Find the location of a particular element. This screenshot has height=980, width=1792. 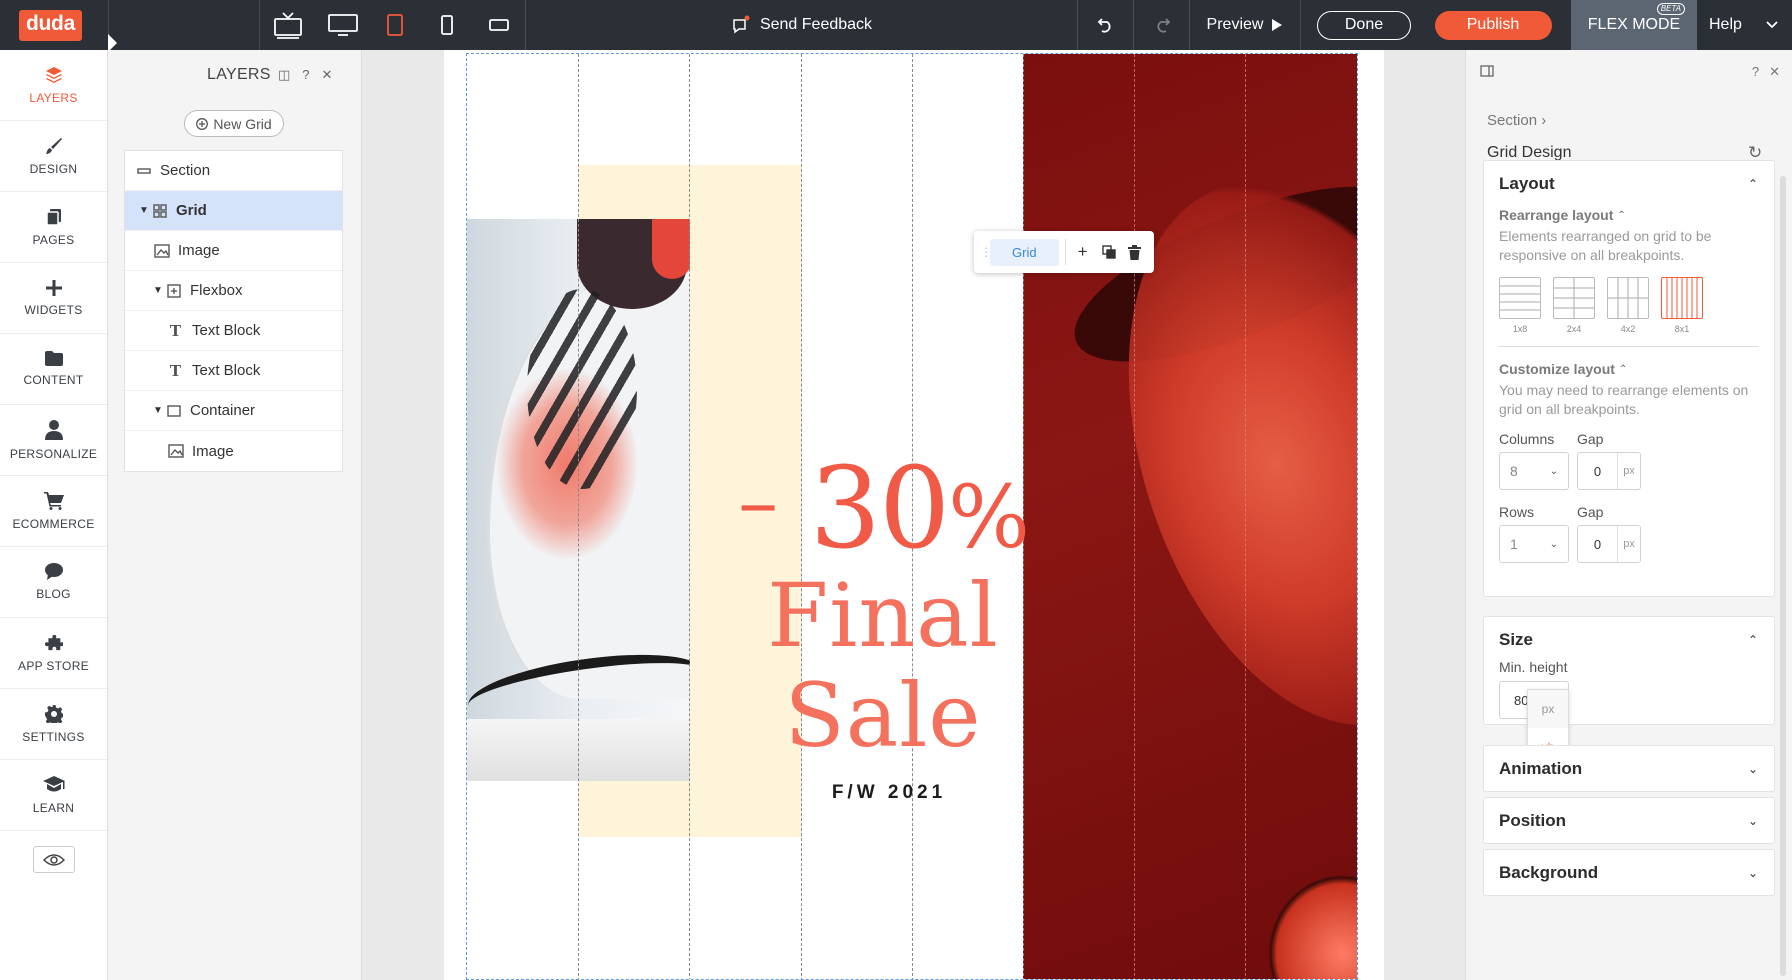

nav-ecommerce: ECOMMERCE is located at coordinates (53, 511).